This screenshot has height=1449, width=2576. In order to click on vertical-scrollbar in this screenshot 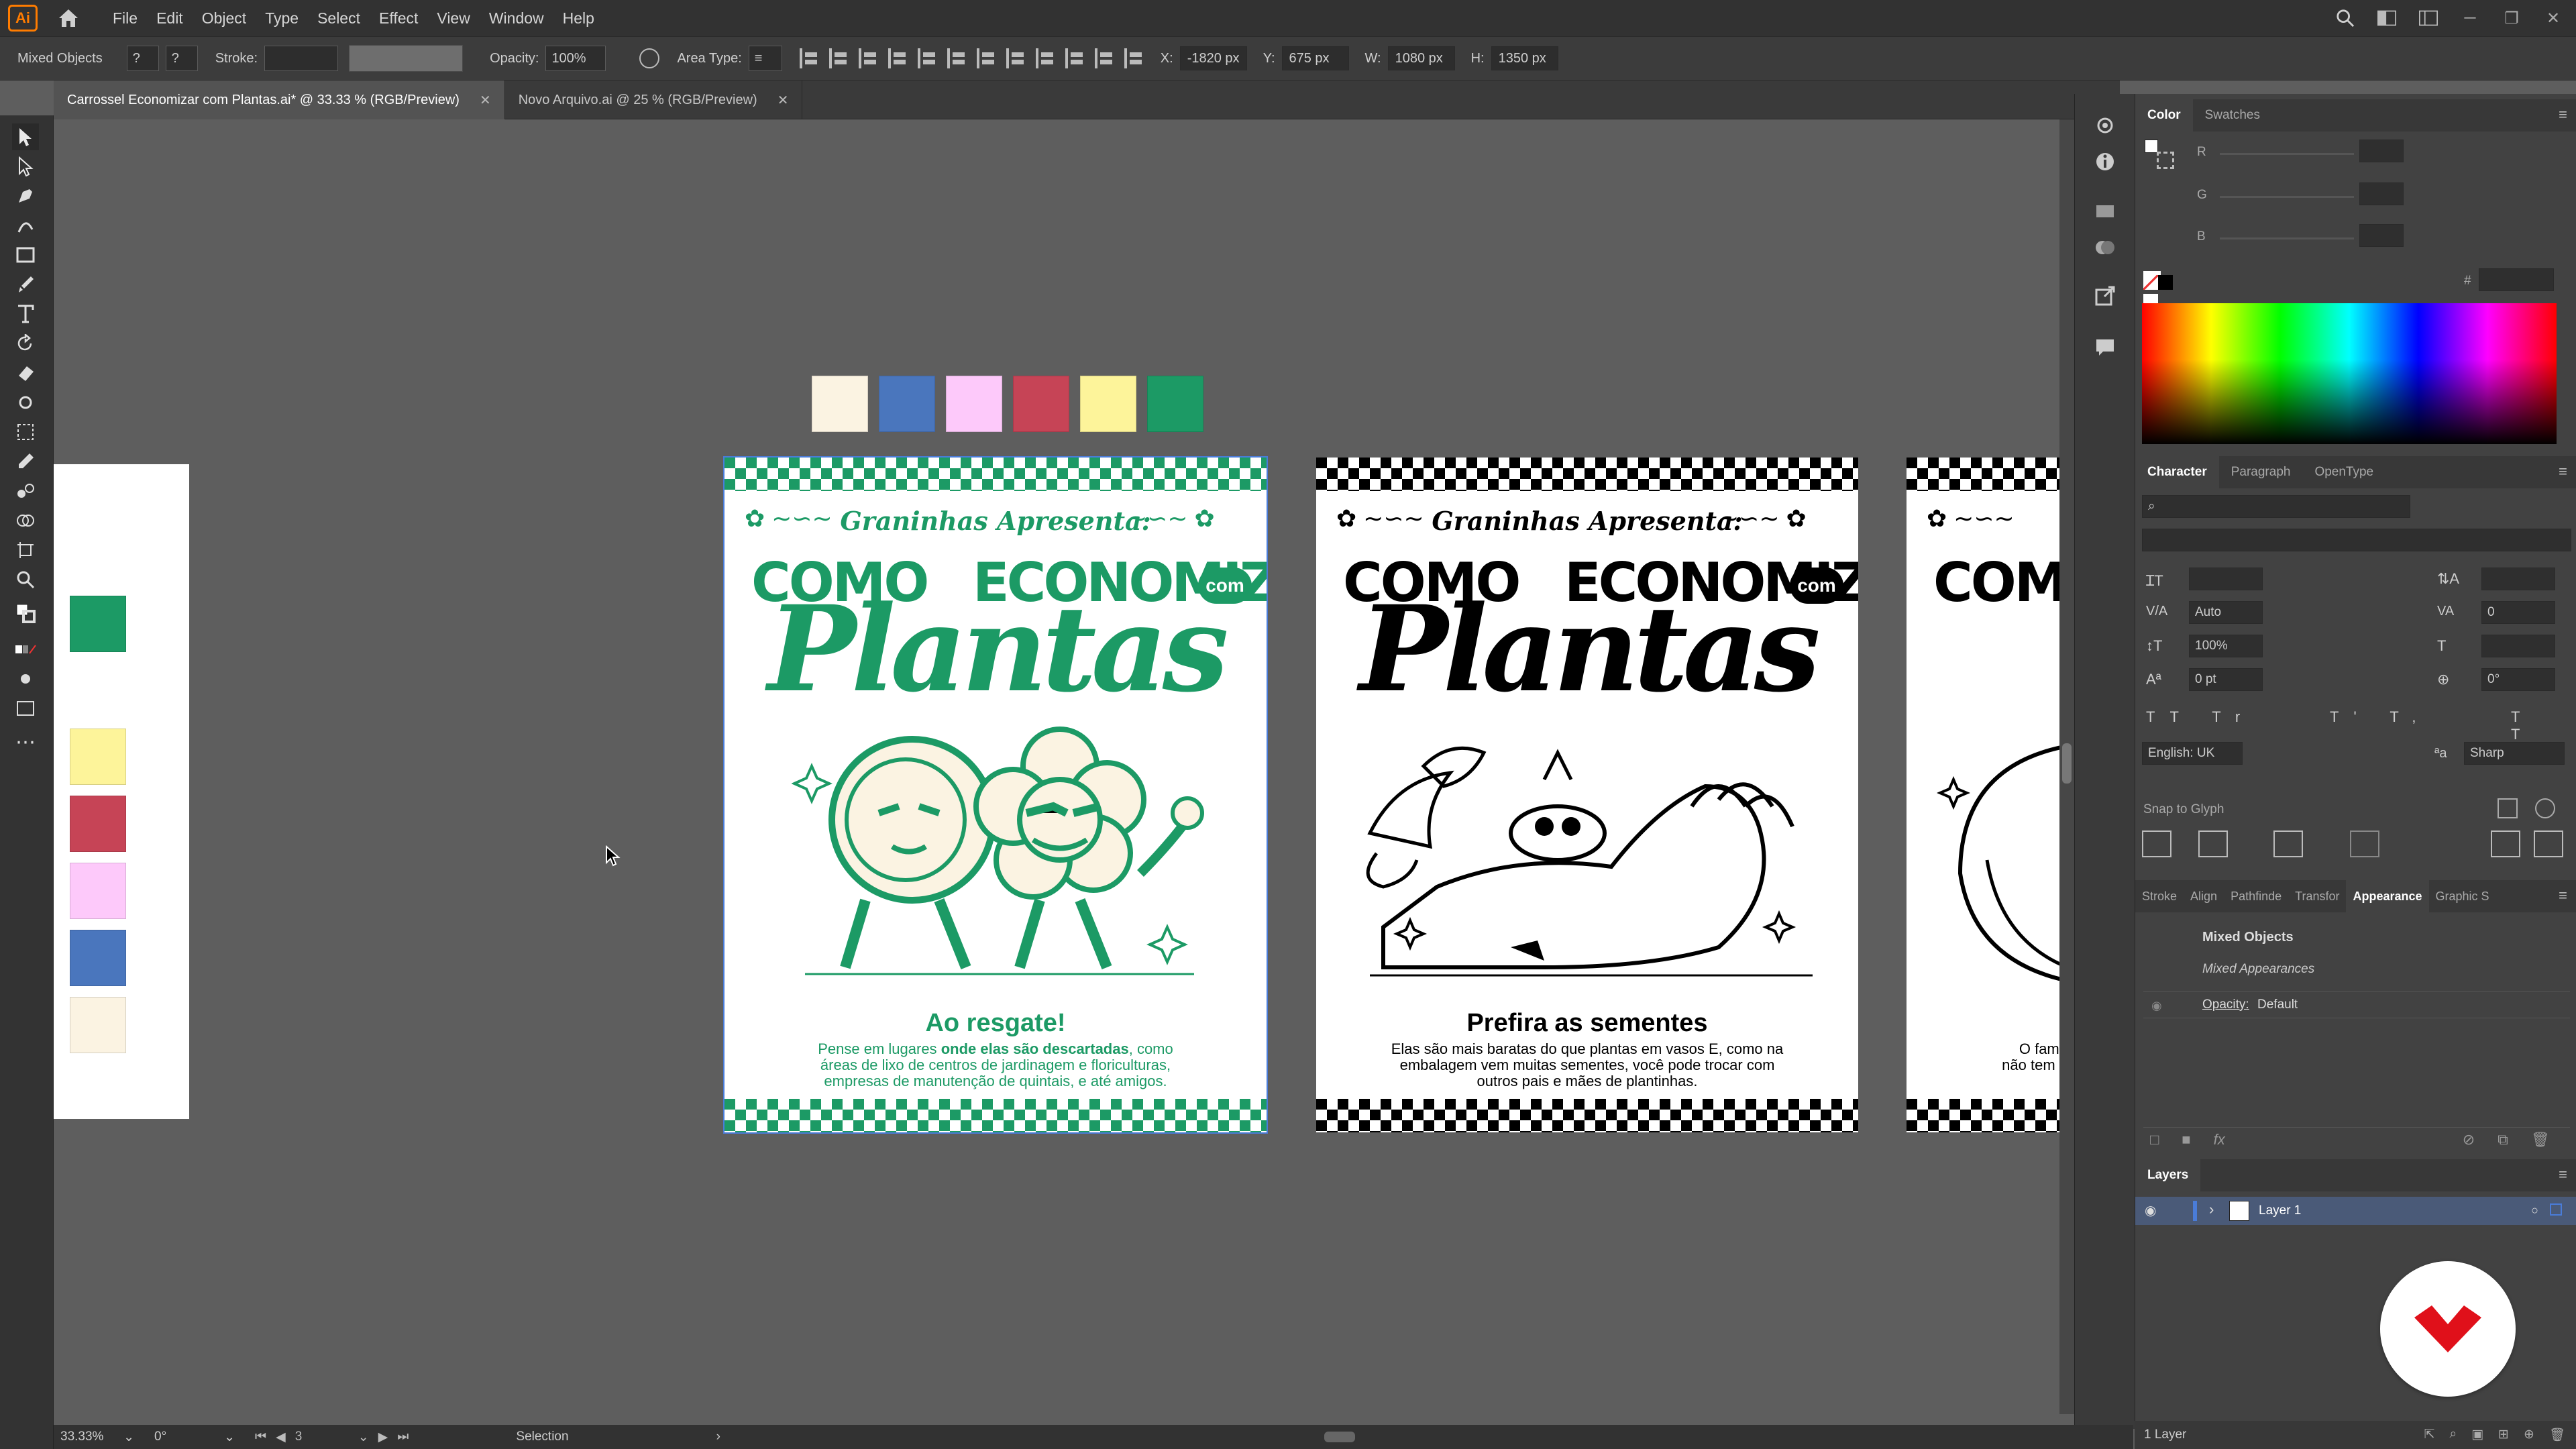, I will do `click(2066, 766)`.